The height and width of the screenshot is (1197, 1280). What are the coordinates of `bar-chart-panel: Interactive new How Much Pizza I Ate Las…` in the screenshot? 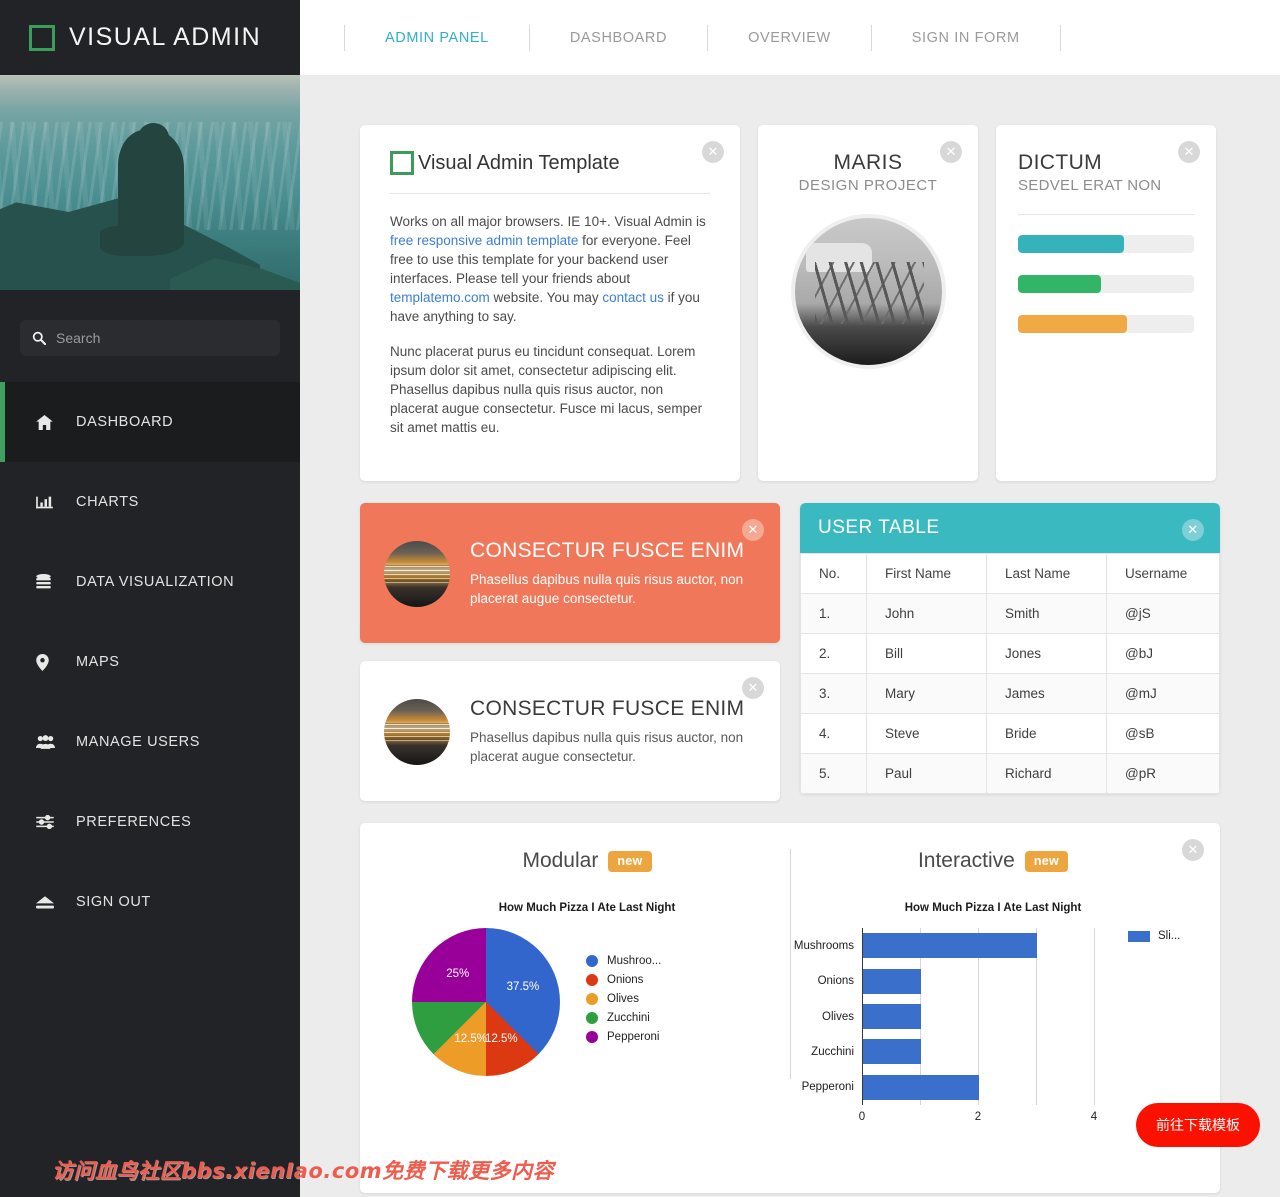 It's located at (993, 1021).